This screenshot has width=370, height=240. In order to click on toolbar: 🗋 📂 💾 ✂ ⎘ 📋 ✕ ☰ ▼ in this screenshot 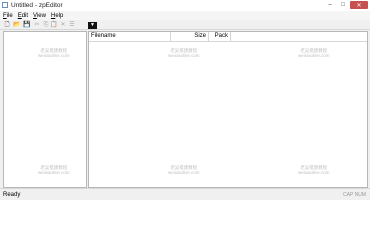, I will do `click(185, 25)`.